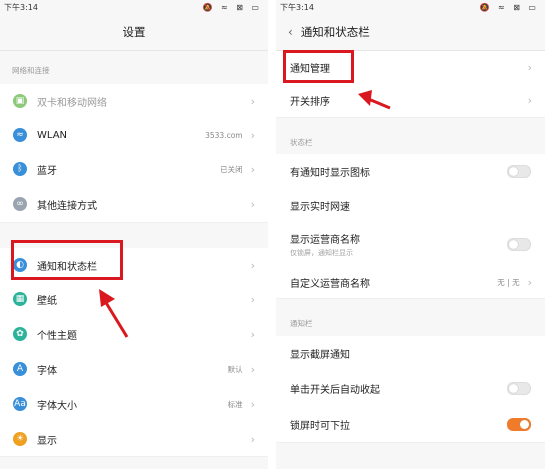  I want to click on theme-icon: ✿, so click(20, 334).